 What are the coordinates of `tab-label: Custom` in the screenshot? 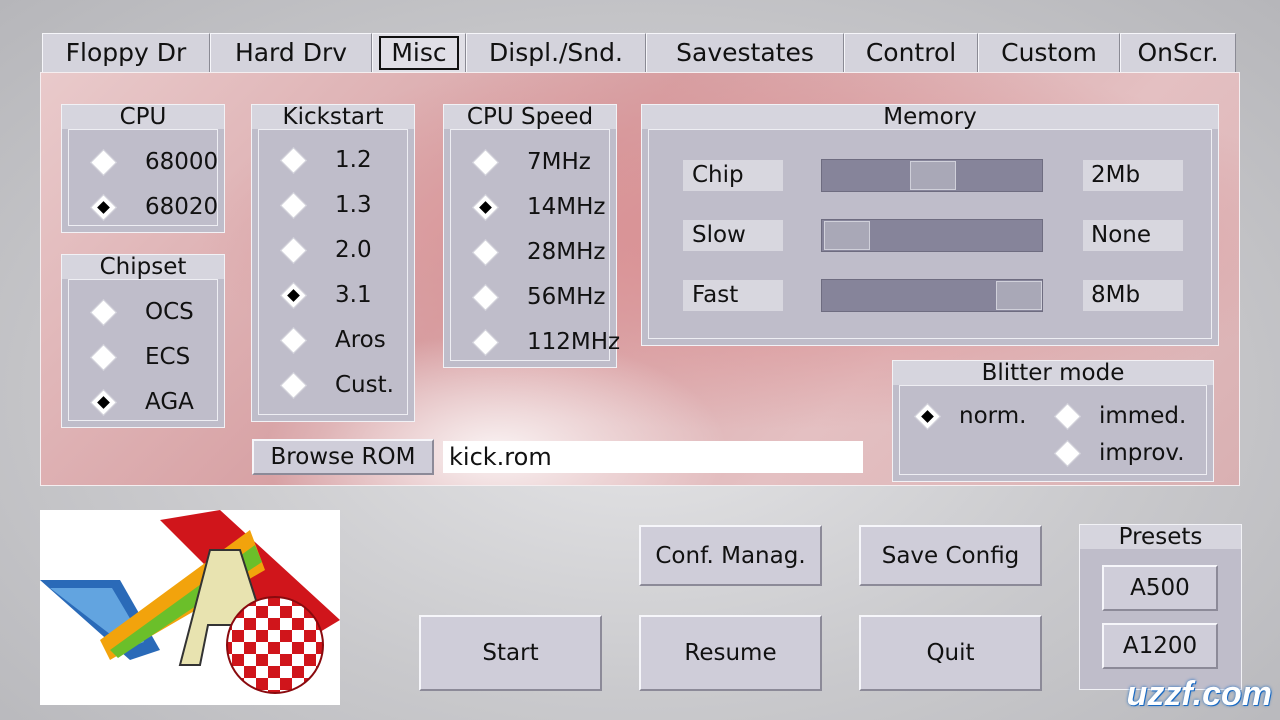 It's located at (1049, 52).